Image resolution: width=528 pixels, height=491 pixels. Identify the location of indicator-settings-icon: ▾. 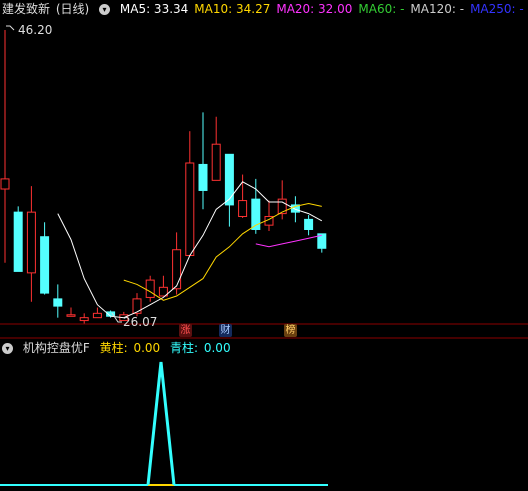
(7, 348).